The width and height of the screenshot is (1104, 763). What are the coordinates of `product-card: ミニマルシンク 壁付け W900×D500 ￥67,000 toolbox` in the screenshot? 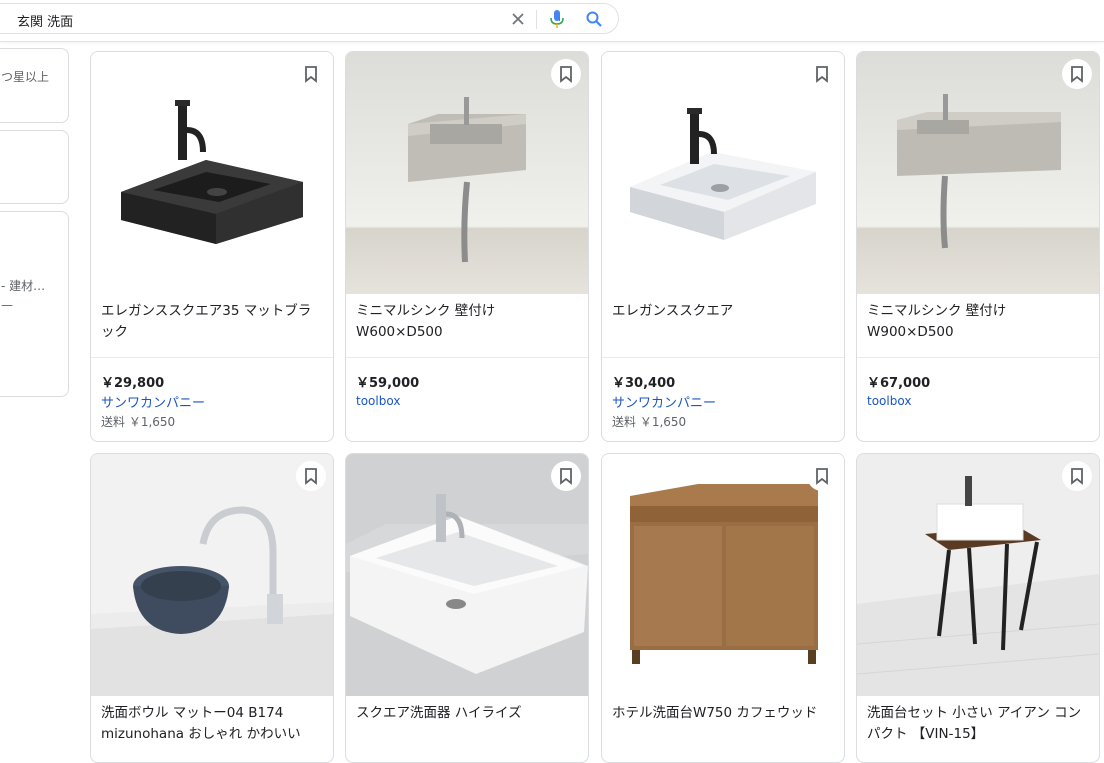 It's located at (978, 246).